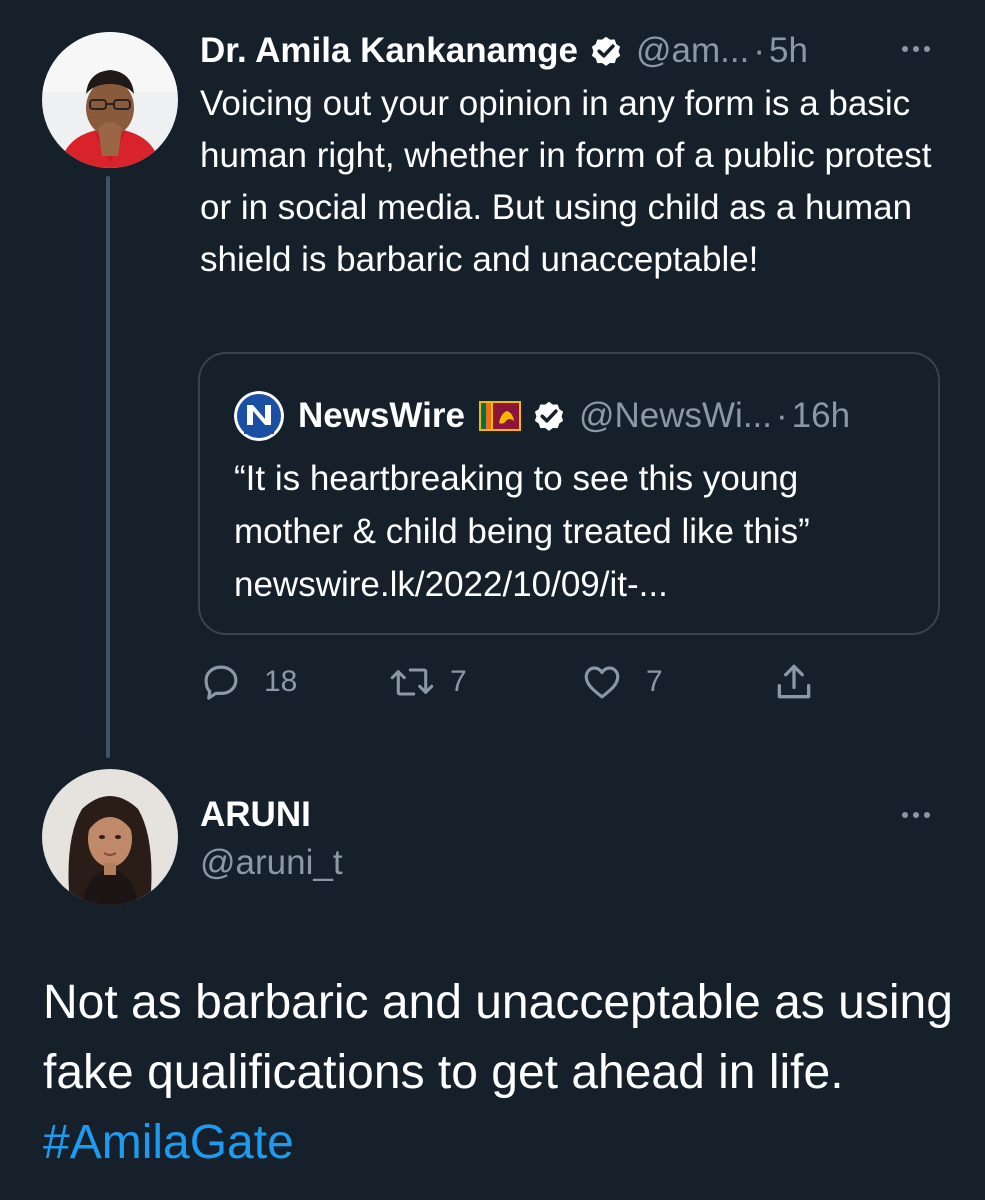 Image resolution: width=985 pixels, height=1200 pixels. I want to click on quoted-tweet-header: NewsWire @NewsWi... · 16h, so click(542, 416).